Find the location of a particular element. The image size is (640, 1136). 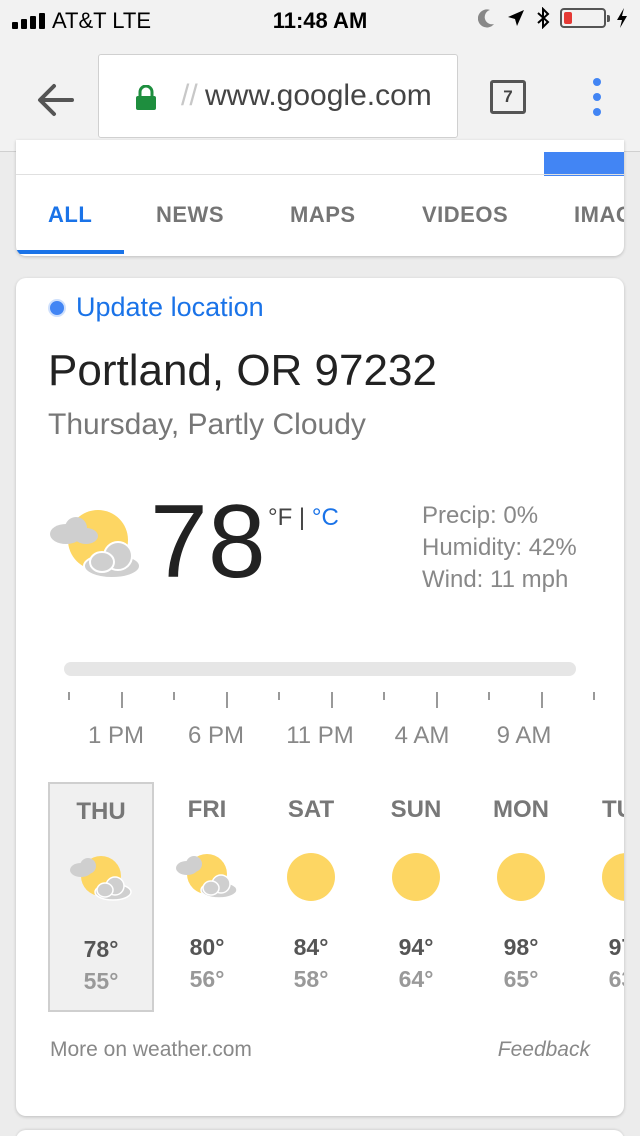

humidity: Humidity: 42% is located at coordinates (499, 547).